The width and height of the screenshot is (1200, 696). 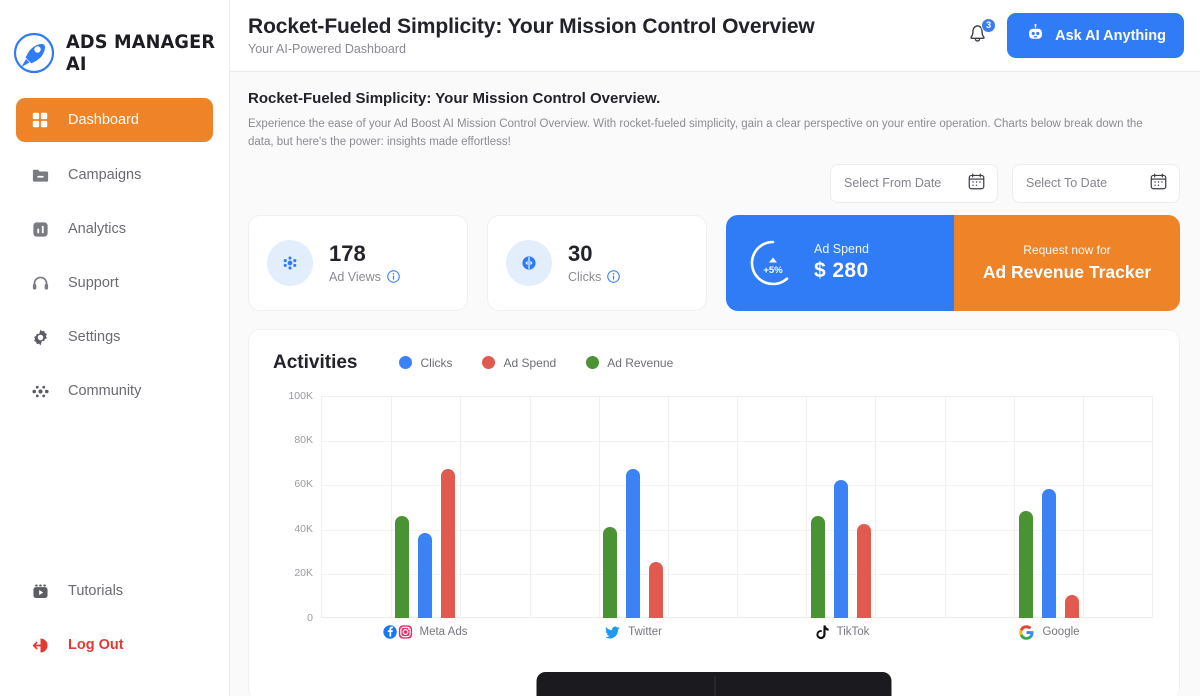 What do you see at coordinates (594, 277) in the screenshot?
I see `stat-label-row: Clicks` at bounding box center [594, 277].